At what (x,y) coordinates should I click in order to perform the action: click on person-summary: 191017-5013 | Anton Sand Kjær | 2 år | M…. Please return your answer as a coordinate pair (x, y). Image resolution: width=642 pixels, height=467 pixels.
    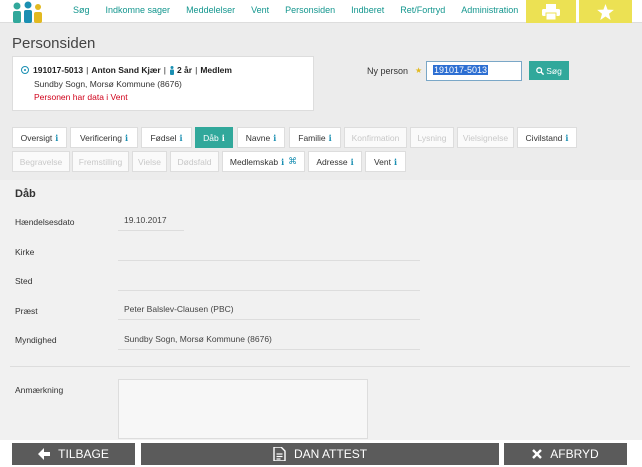
    Looking at the image, I should click on (163, 83).